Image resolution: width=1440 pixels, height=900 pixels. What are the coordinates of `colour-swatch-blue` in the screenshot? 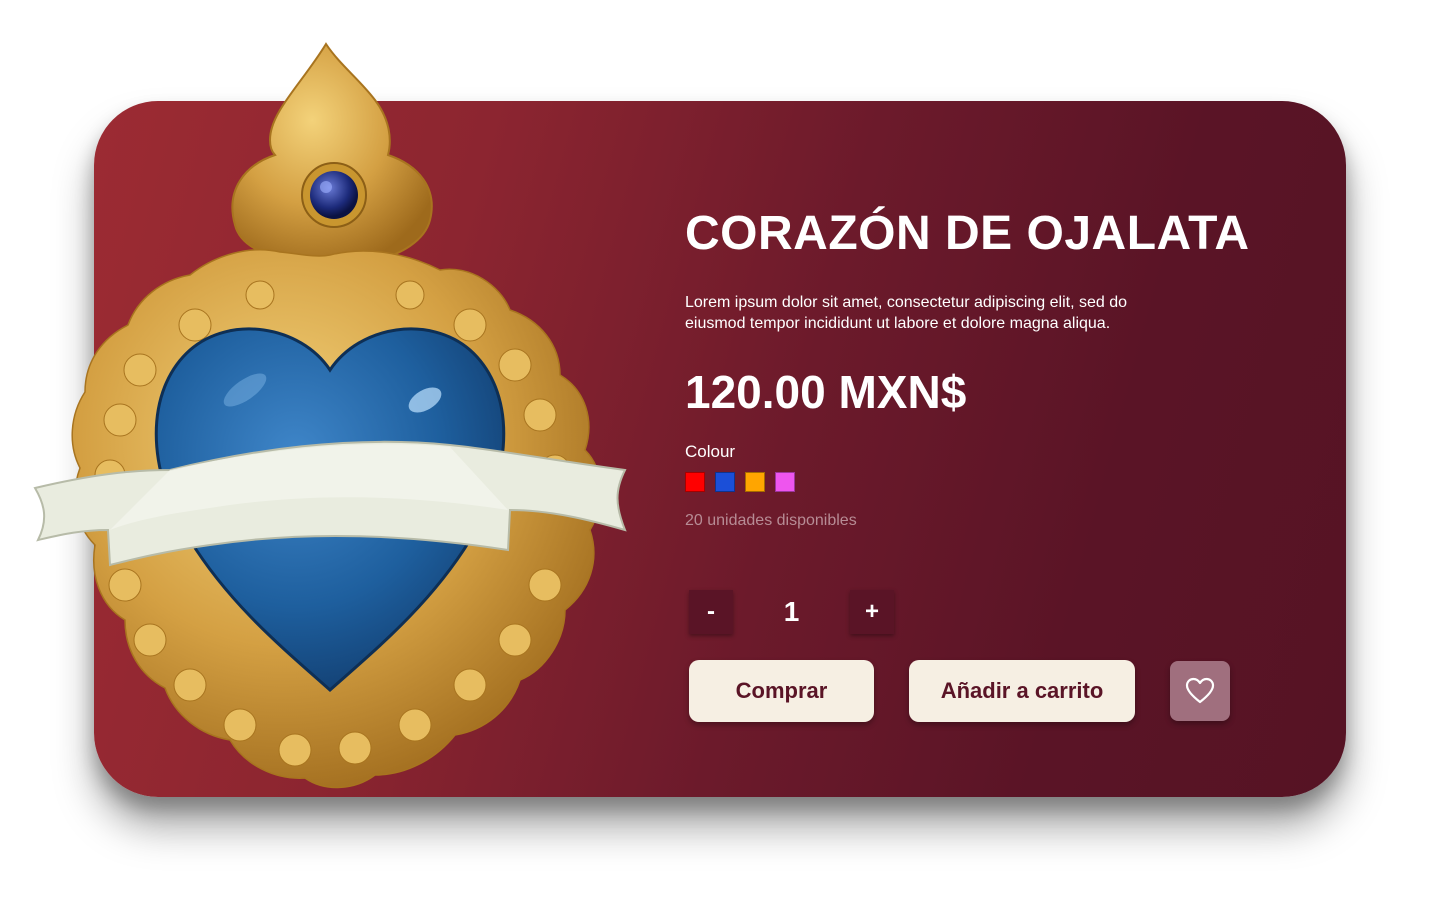 It's located at (725, 482).